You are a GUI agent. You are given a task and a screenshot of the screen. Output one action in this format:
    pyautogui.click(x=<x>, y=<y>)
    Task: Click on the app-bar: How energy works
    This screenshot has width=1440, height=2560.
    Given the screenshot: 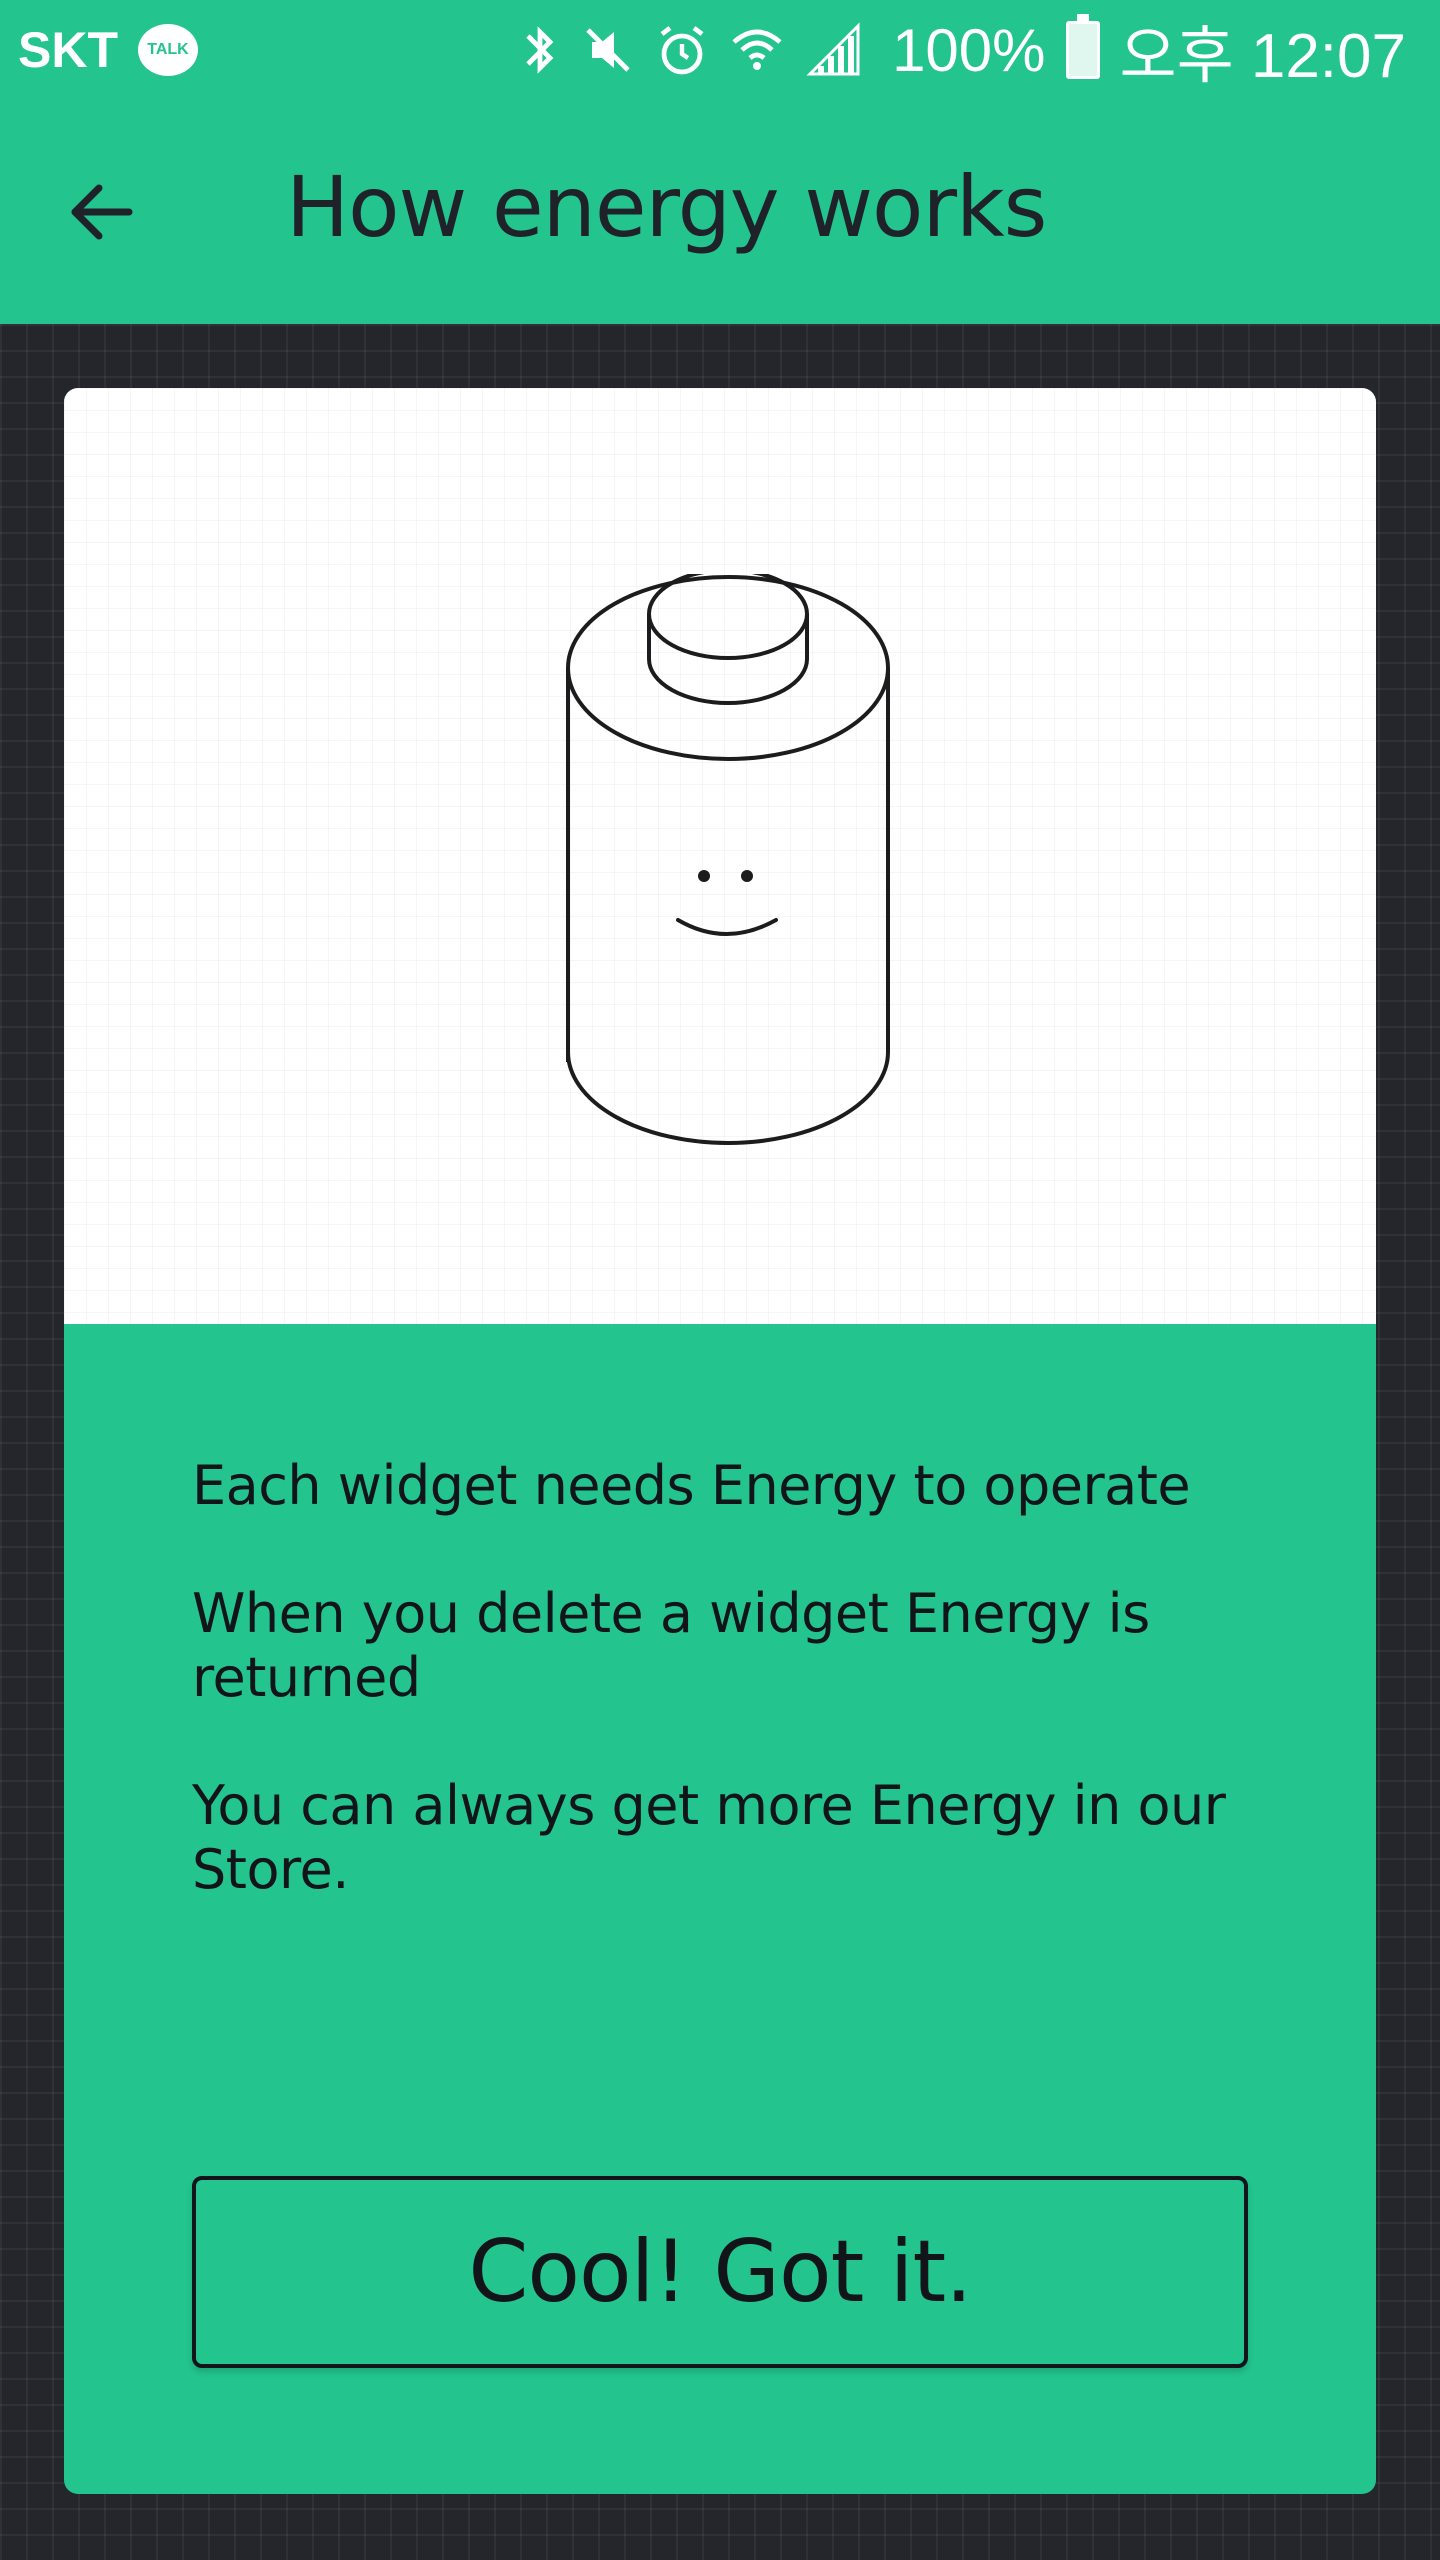 What is the action you would take?
    pyautogui.click(x=720, y=212)
    